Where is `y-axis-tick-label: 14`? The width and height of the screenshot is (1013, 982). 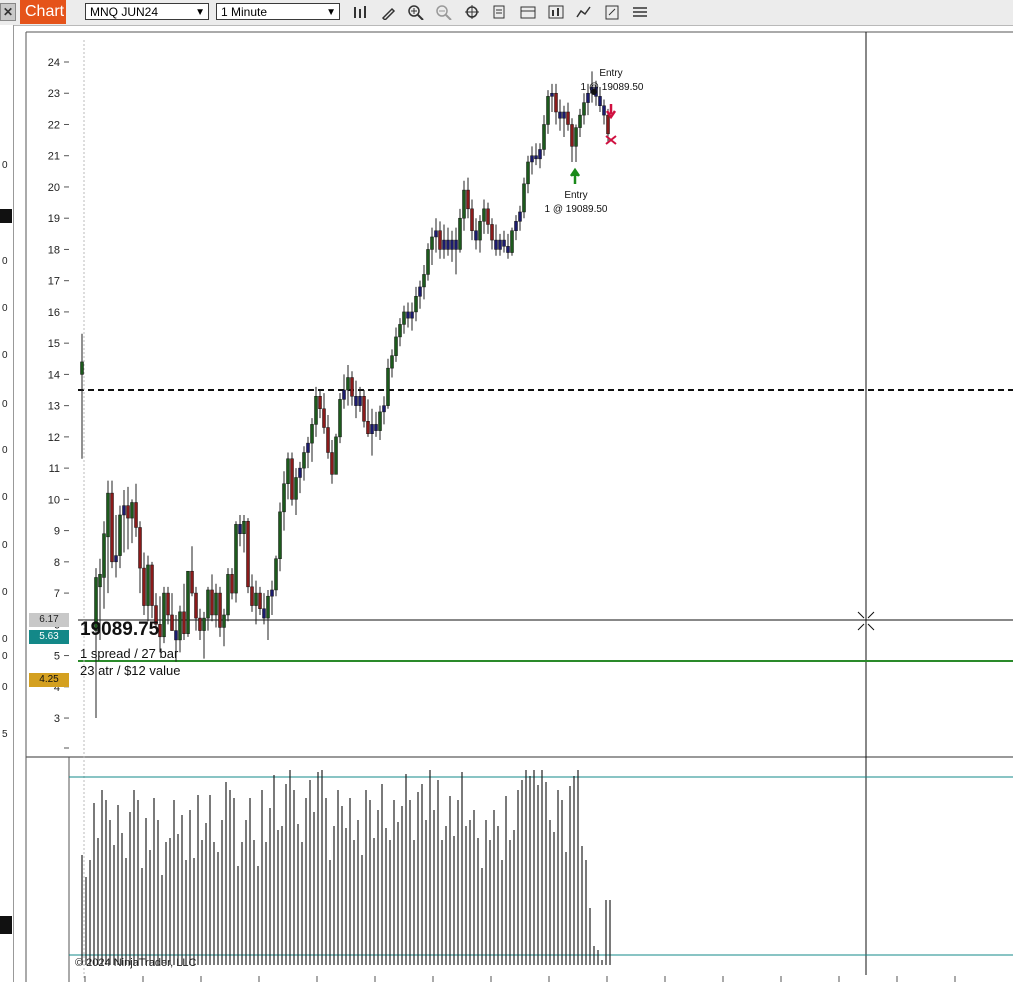
y-axis-tick-label: 14 is located at coordinates (54, 375).